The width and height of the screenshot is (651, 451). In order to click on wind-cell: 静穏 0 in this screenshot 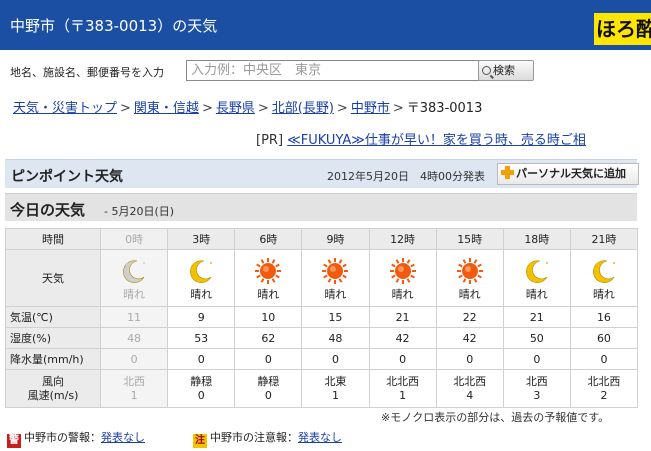, I will do `click(268, 388)`.